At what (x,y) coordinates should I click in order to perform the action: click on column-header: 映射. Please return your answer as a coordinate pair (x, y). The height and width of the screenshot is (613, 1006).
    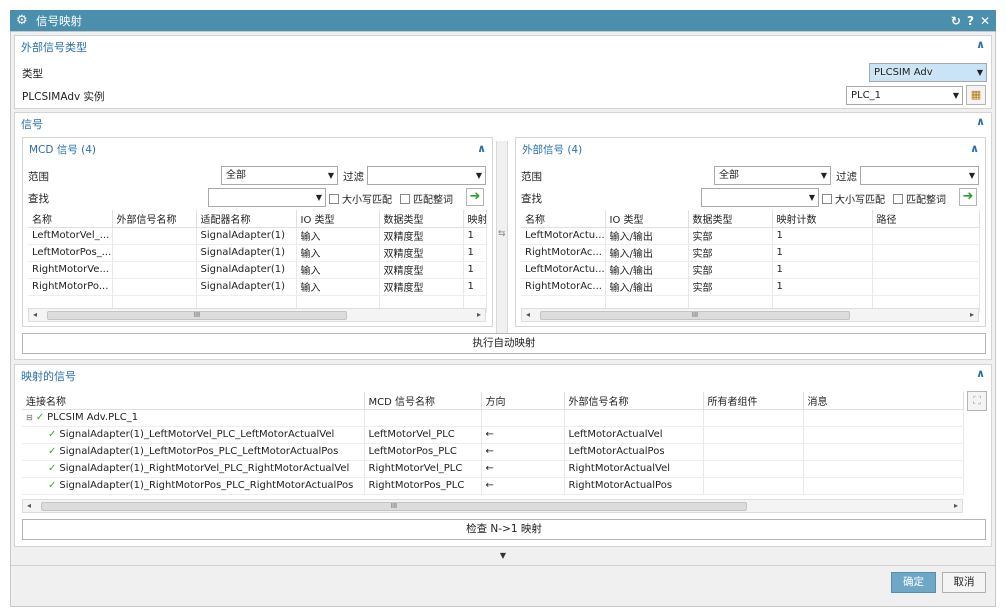
    Looking at the image, I should click on (475, 219).